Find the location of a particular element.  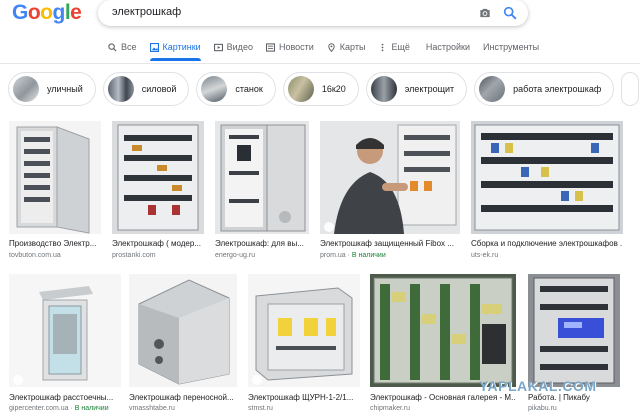

google-logo: Google is located at coordinates (47, 13).